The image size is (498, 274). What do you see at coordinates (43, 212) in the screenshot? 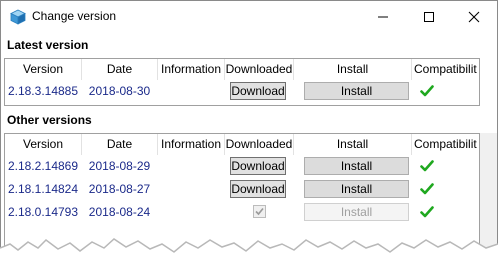
I see `version-cell: 2.18.0.14793` at bounding box center [43, 212].